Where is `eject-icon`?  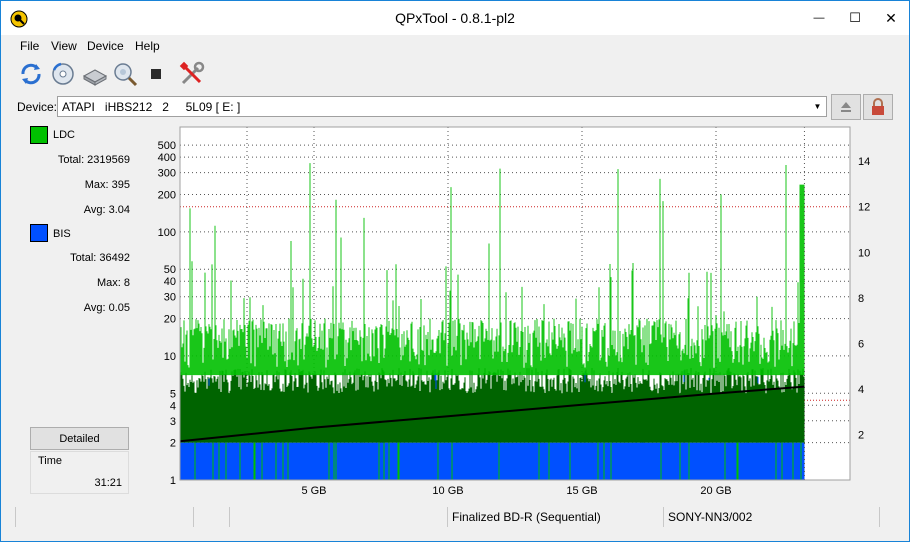
eject-icon is located at coordinates (846, 107).